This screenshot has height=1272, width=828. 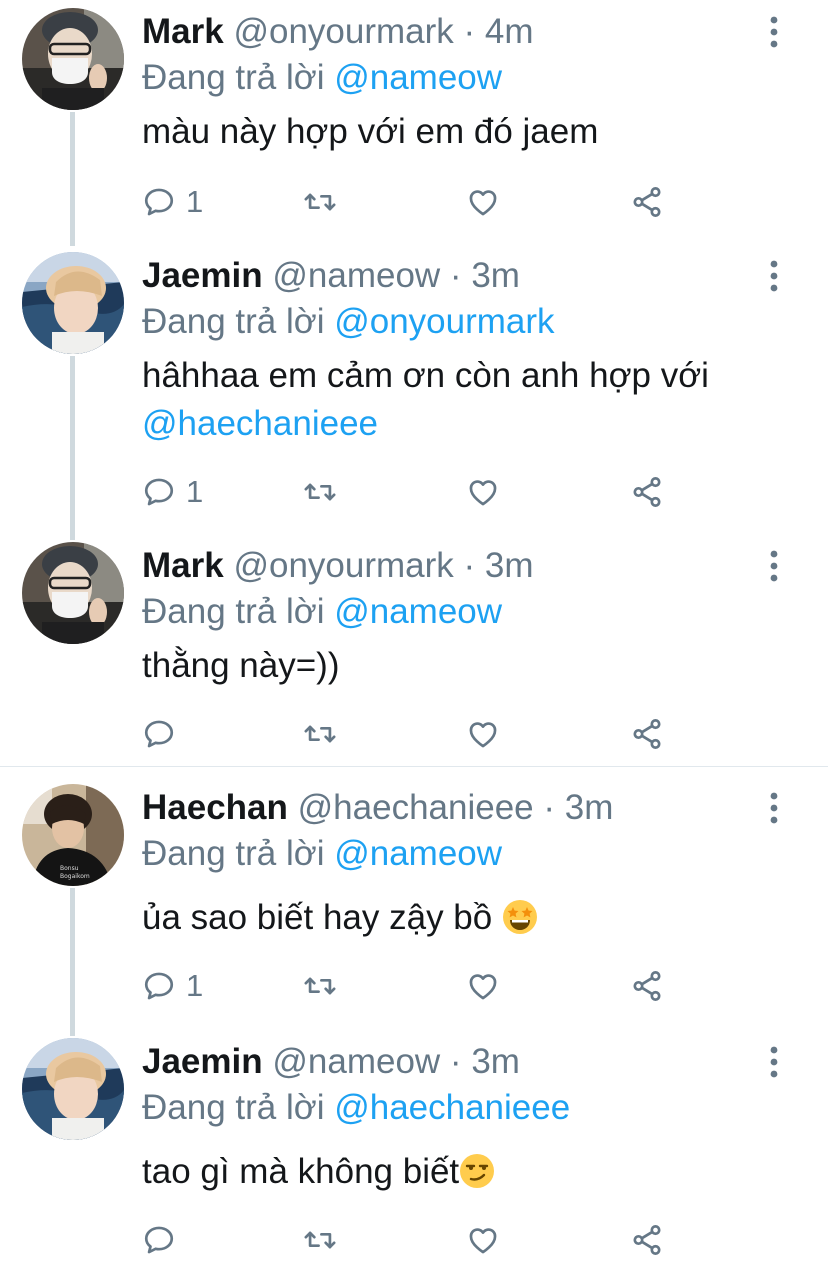 What do you see at coordinates (416, 807) in the screenshot?
I see `author-handle: @haechanieee` at bounding box center [416, 807].